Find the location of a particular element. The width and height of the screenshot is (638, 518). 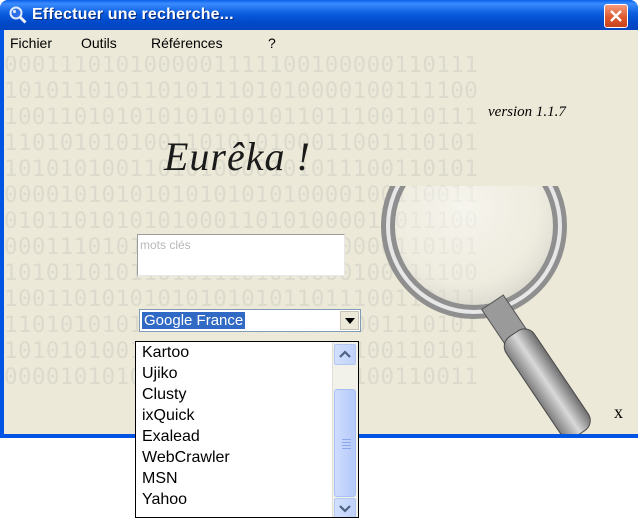

scroll-thumb is located at coordinates (345, 443).